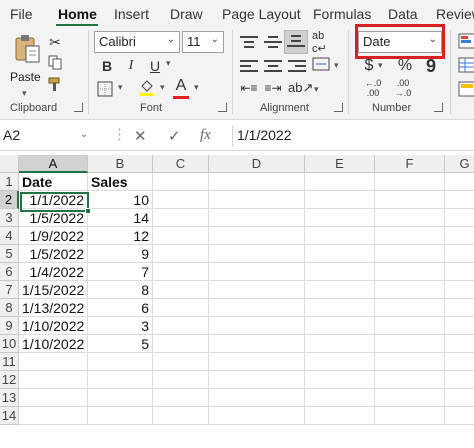 The width and height of the screenshot is (474, 448). What do you see at coordinates (257, 182) in the screenshot?
I see `cell-d1` at bounding box center [257, 182].